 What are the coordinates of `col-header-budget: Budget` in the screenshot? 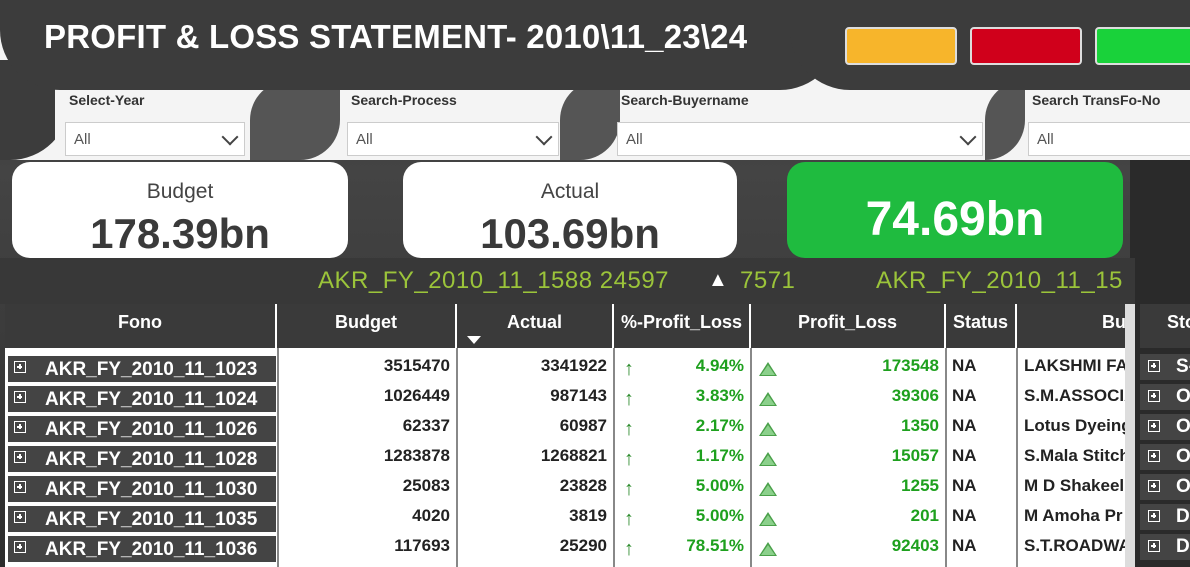 It's located at (367, 326).